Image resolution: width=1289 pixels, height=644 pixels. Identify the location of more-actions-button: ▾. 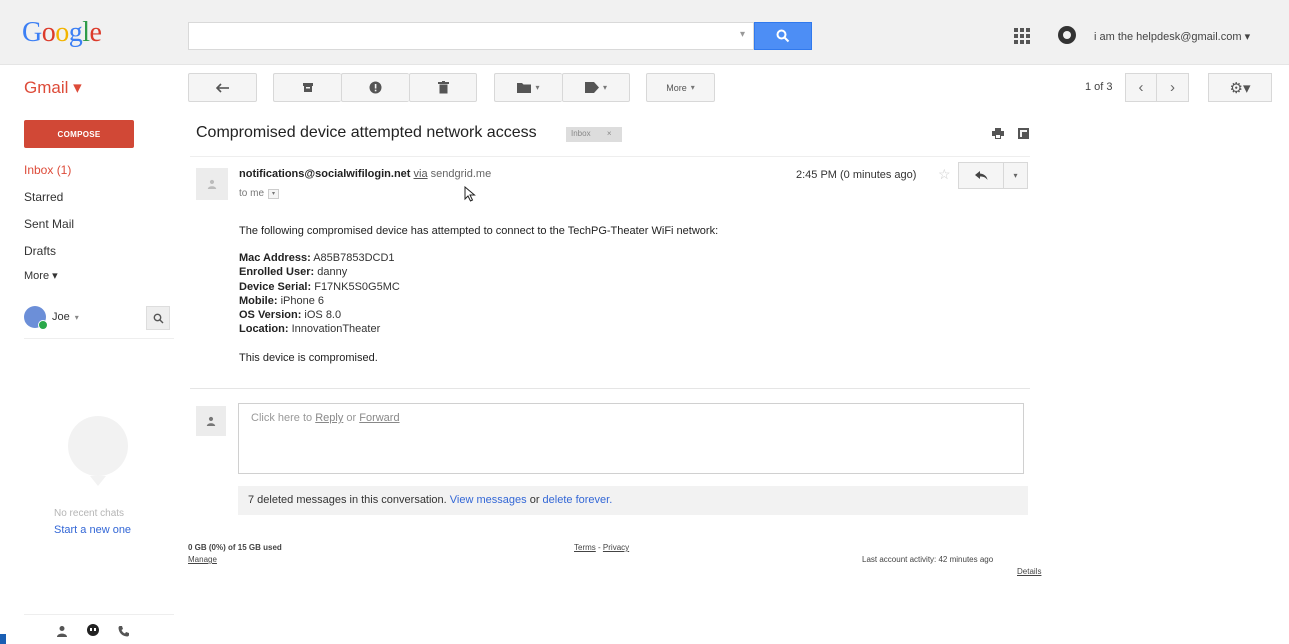
(1016, 175).